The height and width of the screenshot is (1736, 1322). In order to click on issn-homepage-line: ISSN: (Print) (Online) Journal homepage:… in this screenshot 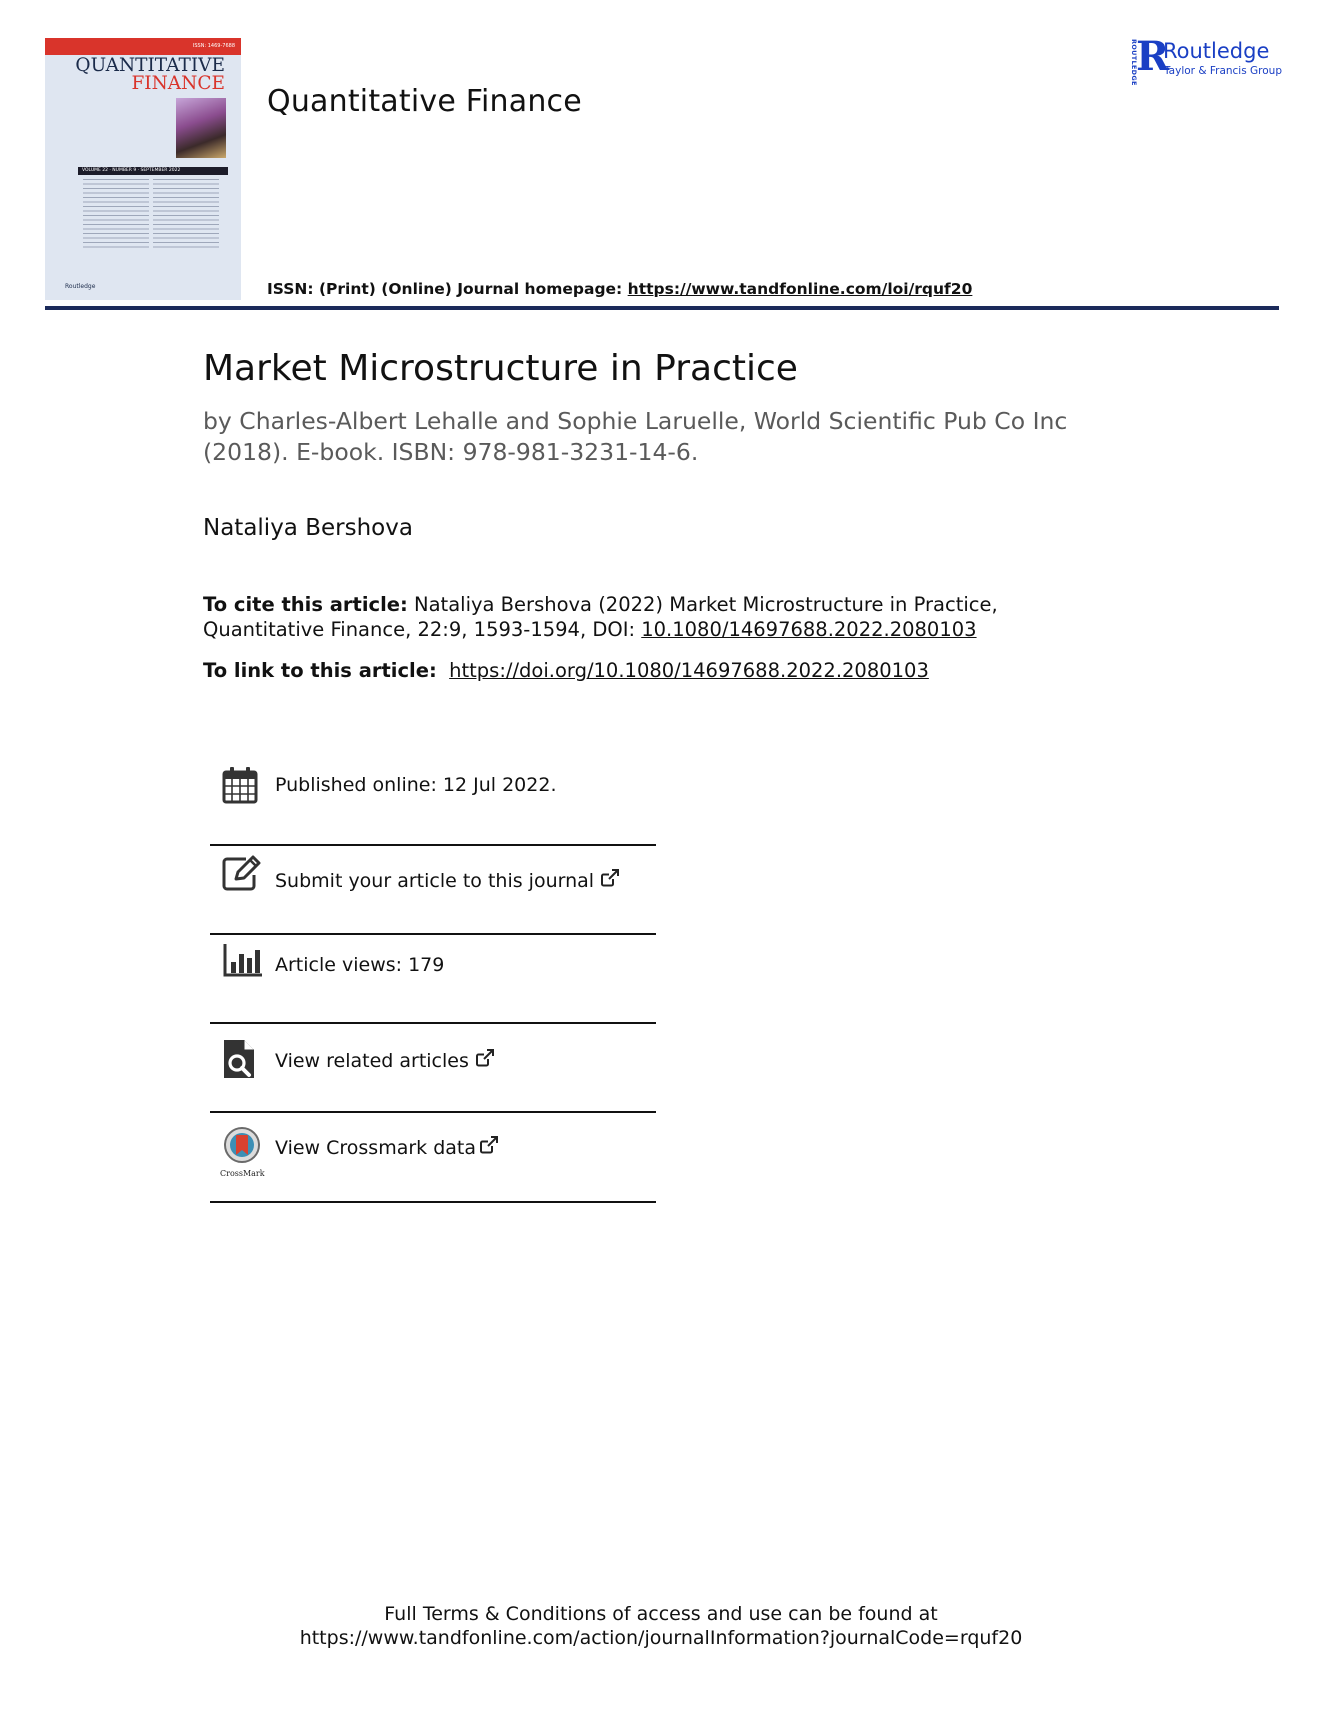, I will do `click(619, 289)`.